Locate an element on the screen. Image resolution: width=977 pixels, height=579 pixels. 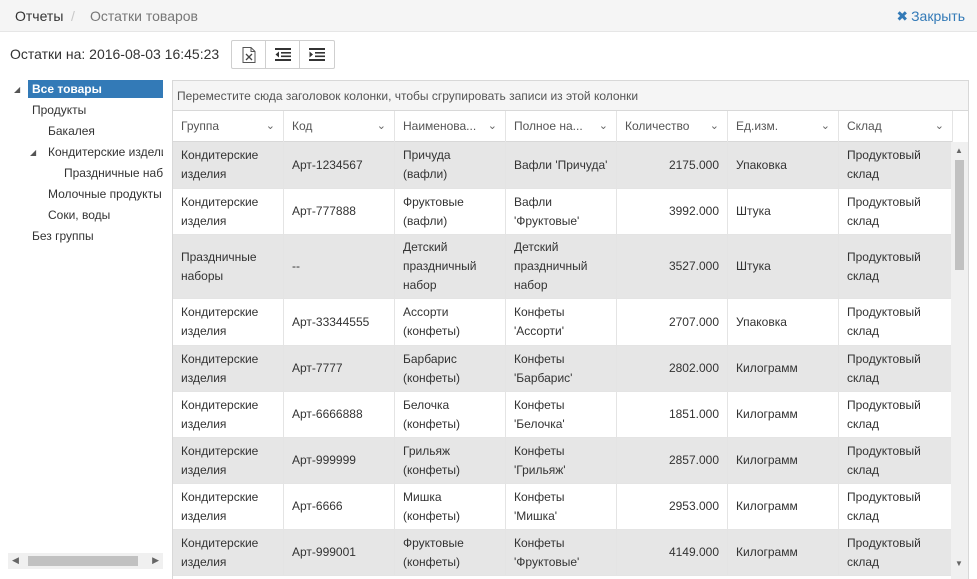
column-label: Ед.изм. is located at coordinates (757, 126).